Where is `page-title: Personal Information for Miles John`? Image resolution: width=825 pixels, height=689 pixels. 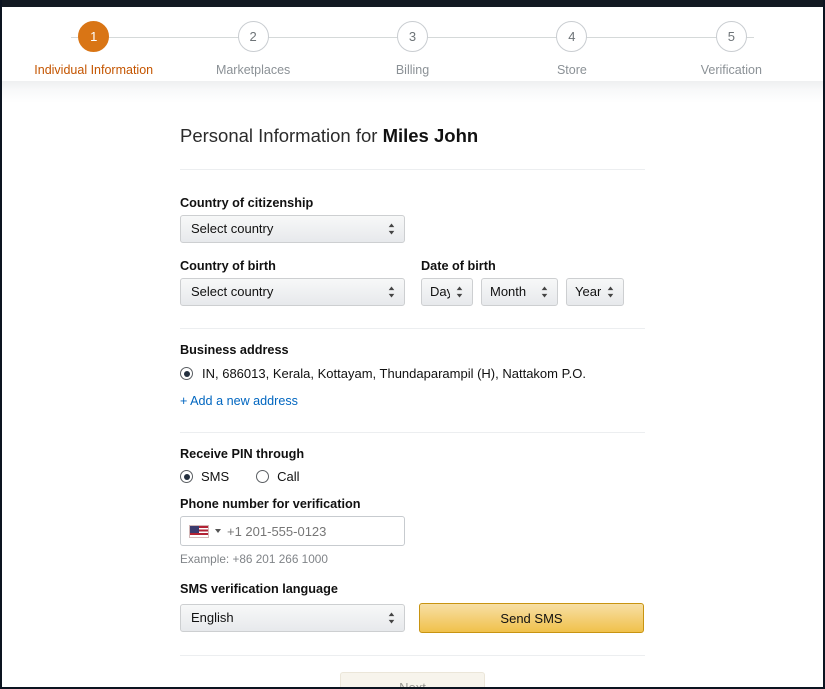 page-title: Personal Information for Miles John is located at coordinates (412, 136).